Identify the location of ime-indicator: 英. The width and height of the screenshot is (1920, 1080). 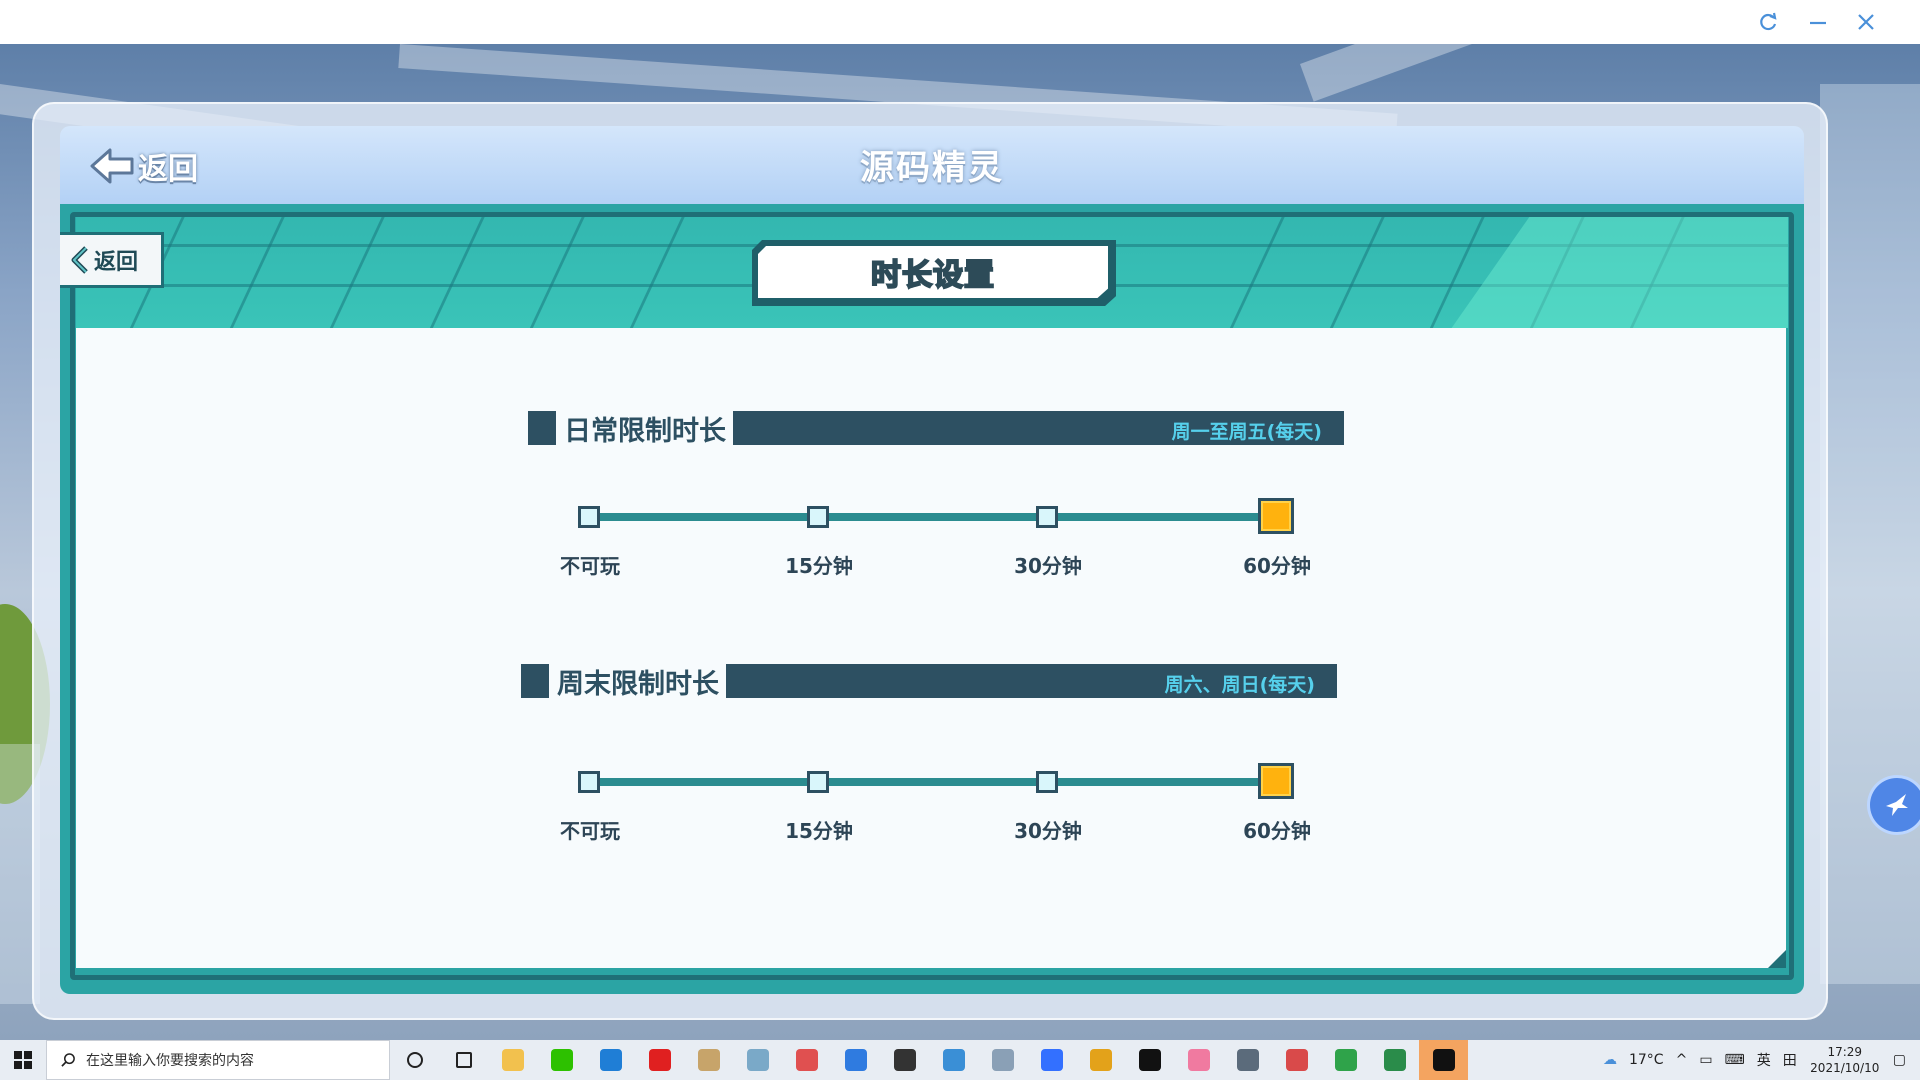
(1764, 1060).